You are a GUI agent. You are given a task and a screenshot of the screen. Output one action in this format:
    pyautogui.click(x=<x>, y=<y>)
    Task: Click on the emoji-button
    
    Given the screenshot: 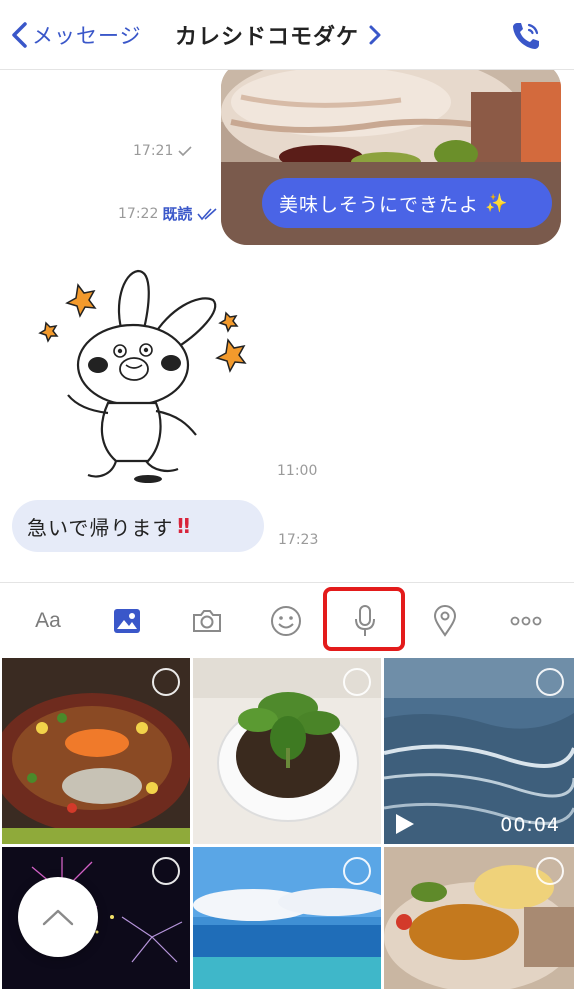 What is the action you would take?
    pyautogui.click(x=286, y=621)
    